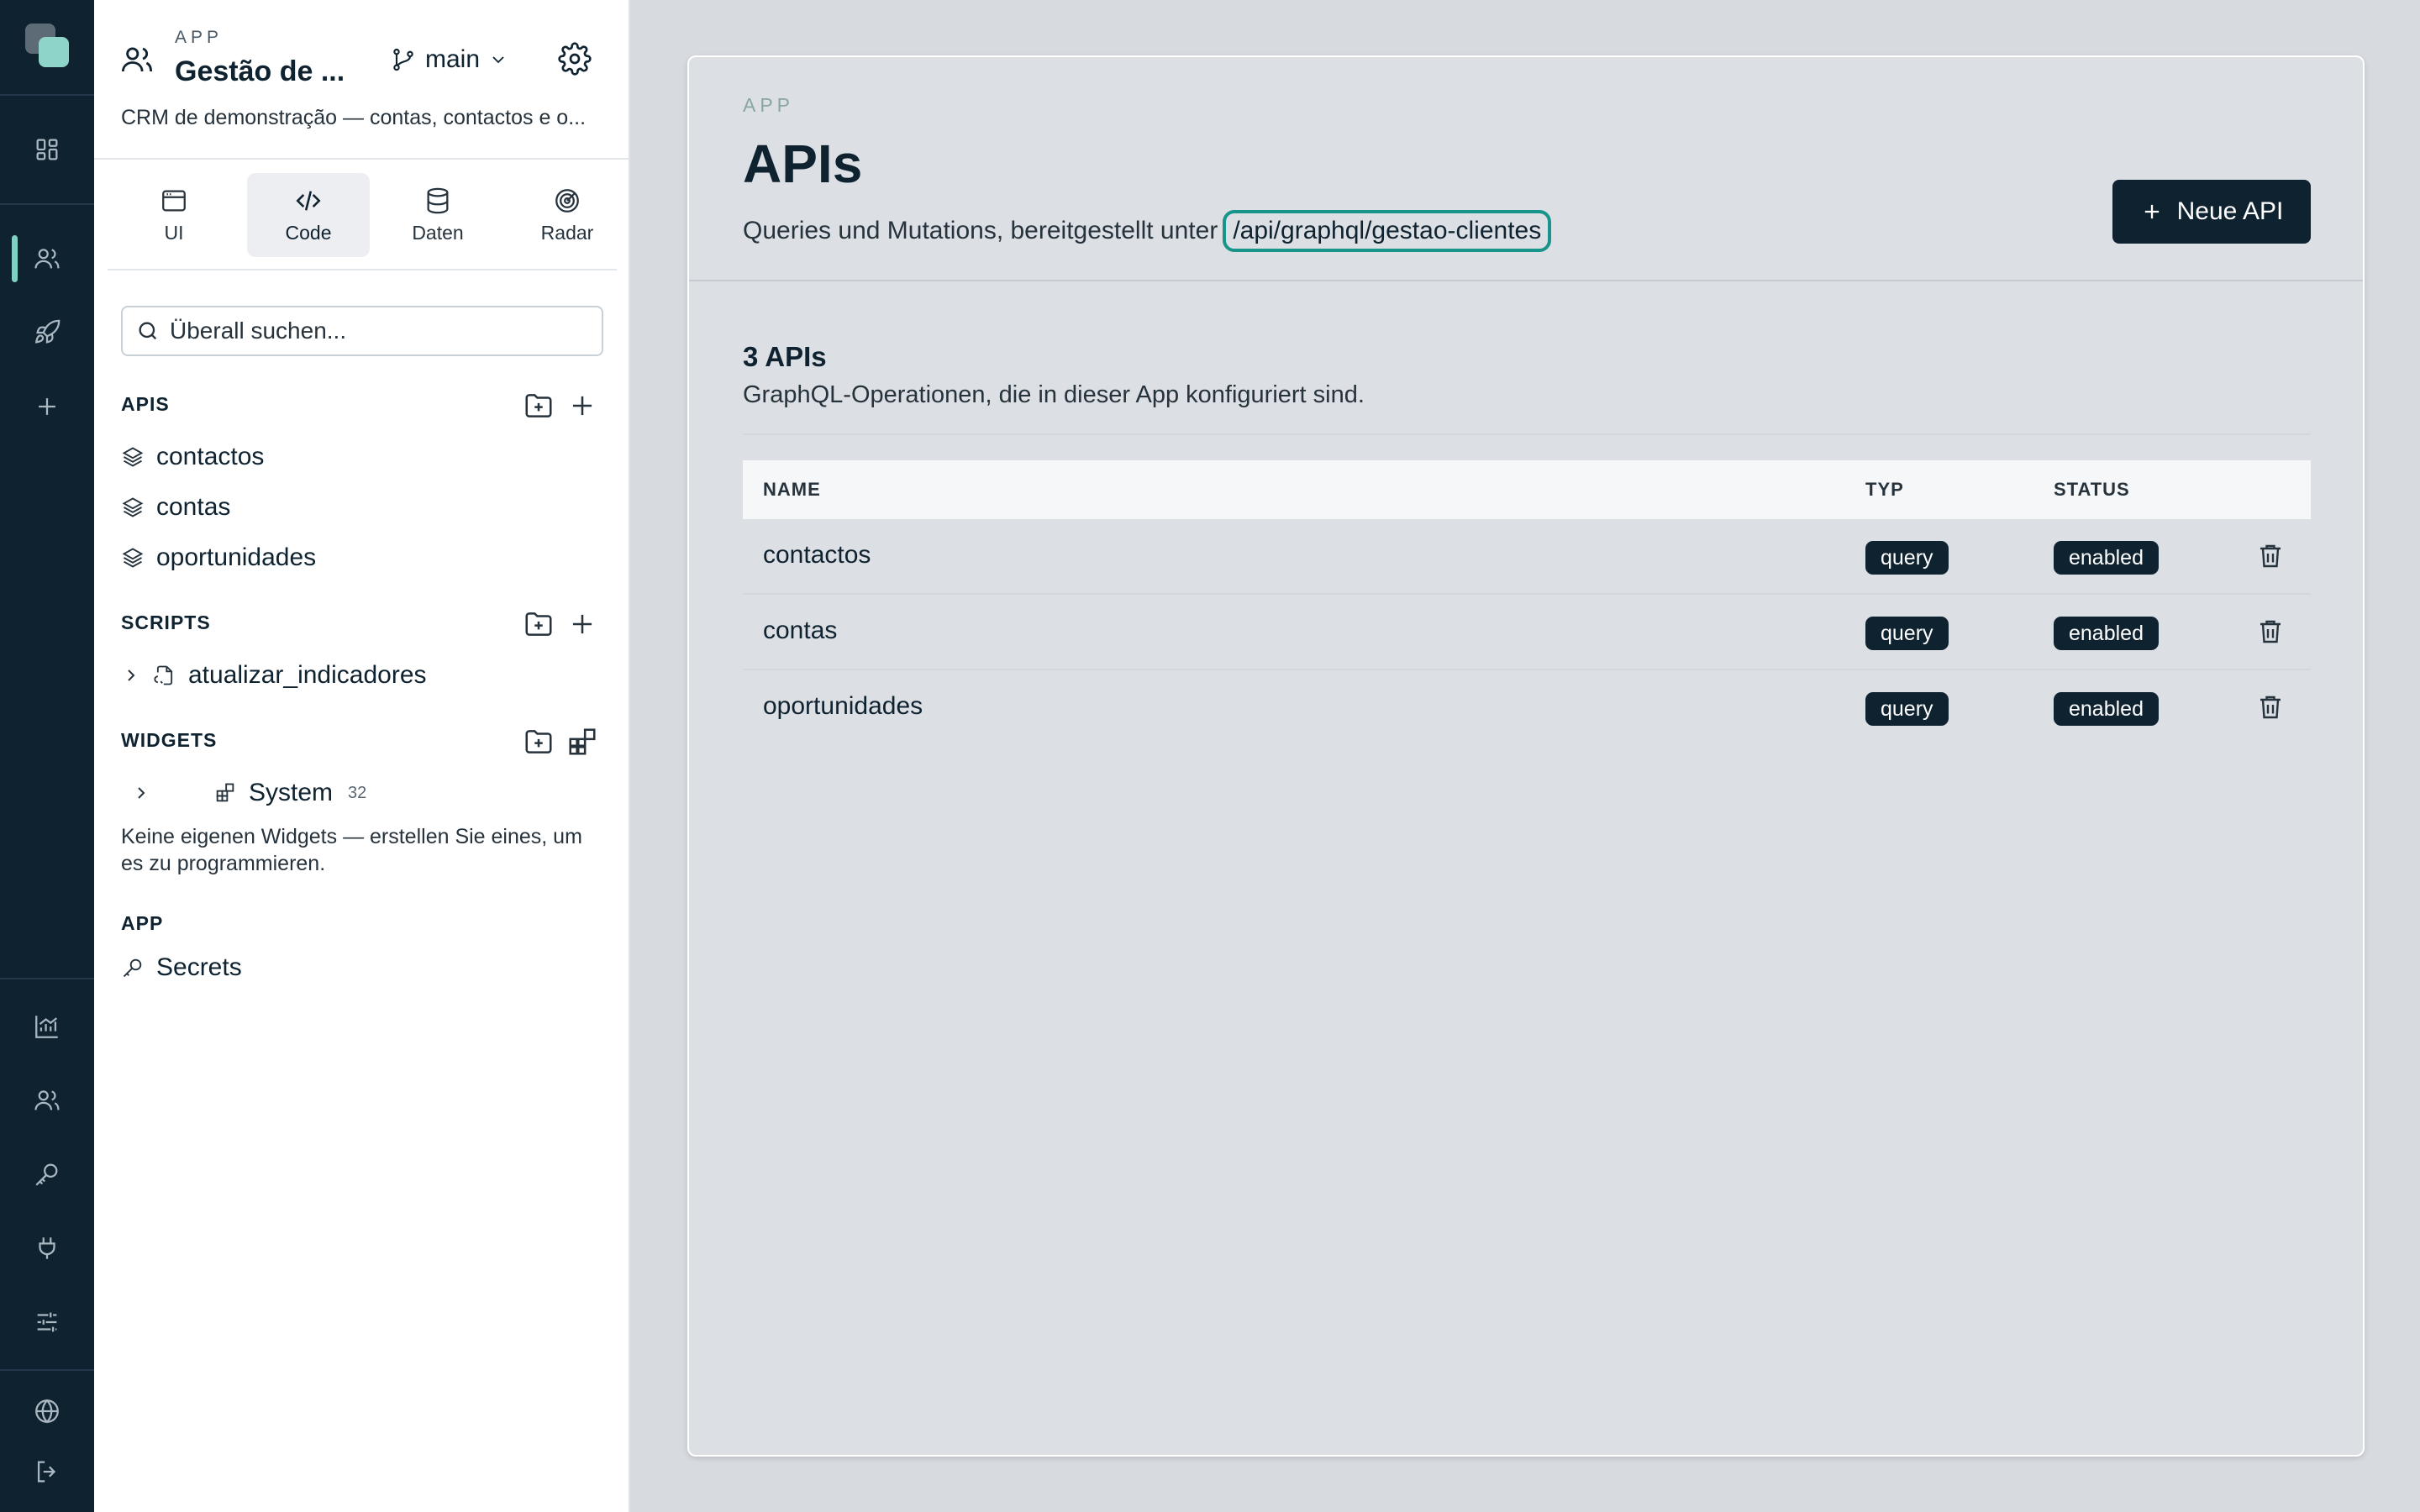 Image resolution: width=2420 pixels, height=1512 pixels. Describe the element at coordinates (843, 706) in the screenshot. I see `api-name: oportunidades` at that location.